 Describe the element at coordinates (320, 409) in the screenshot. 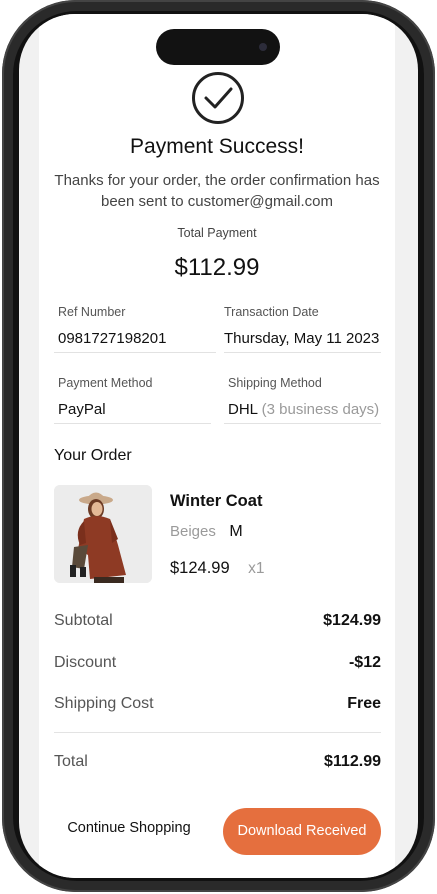

I see `shipping-duration: (3 business days)` at that location.